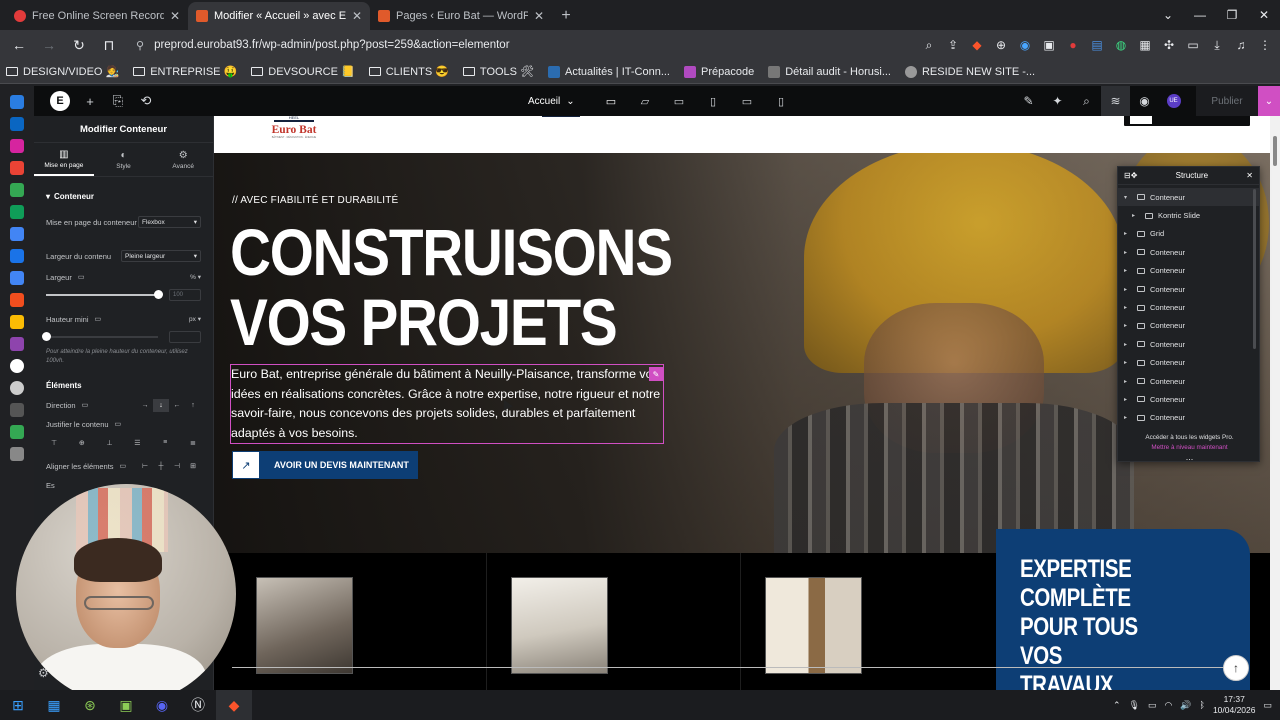  I want to click on bookmark-icon: ⊓, so click(109, 45).